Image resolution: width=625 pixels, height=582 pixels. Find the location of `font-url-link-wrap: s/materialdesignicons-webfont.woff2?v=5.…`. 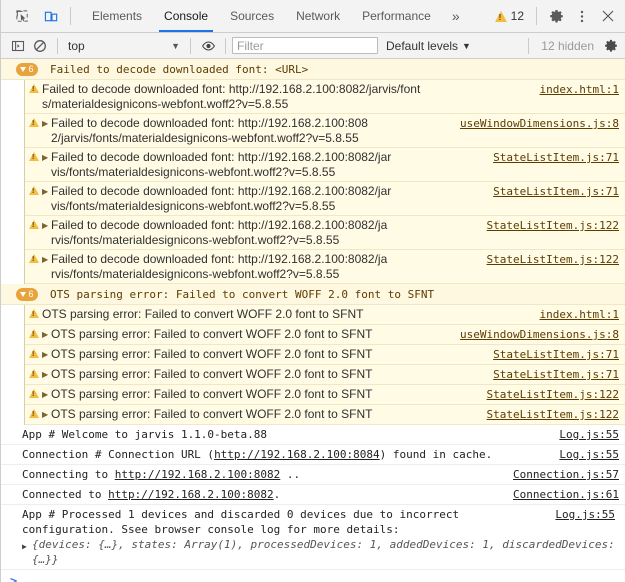

font-url-link-wrap: s/materialdesignicons-webfont.woff2?v=5.… is located at coordinates (165, 104).